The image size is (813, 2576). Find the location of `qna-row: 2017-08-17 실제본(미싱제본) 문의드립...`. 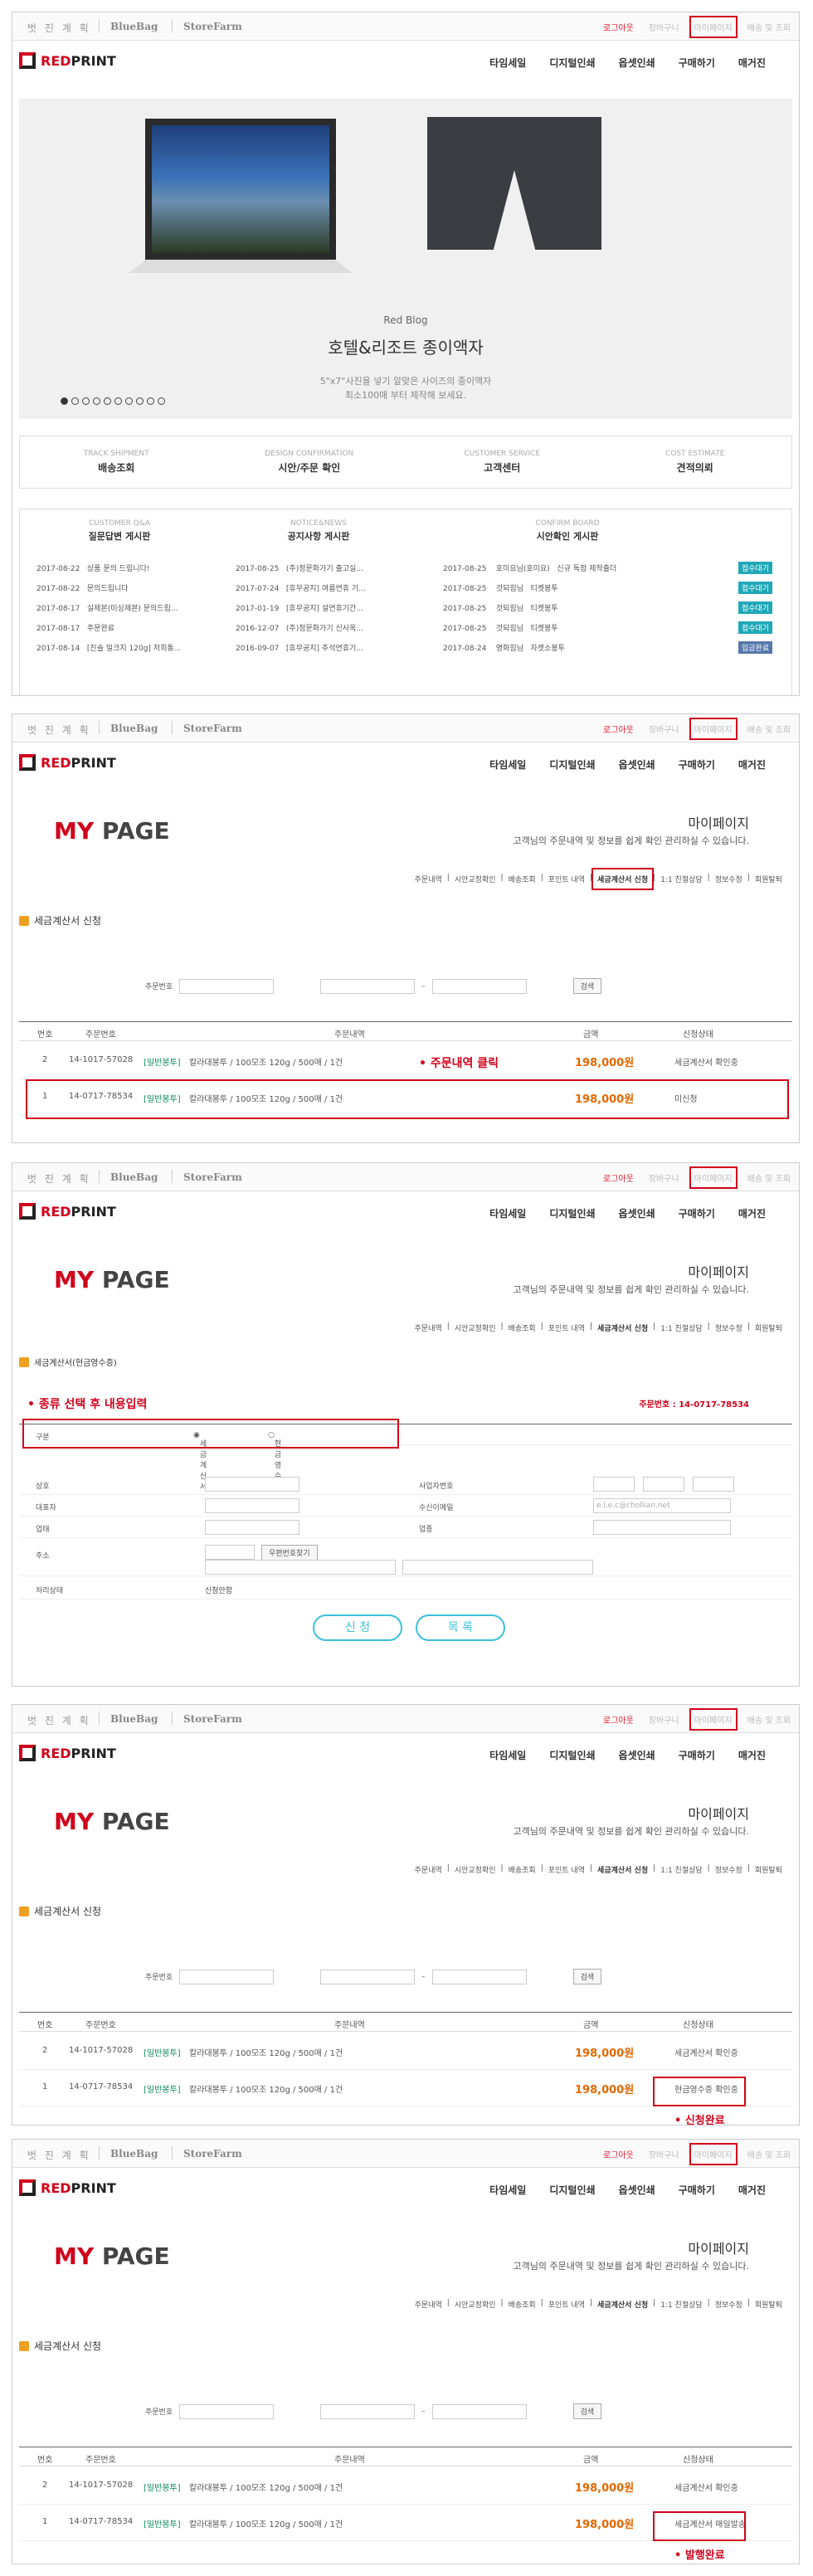

qna-row: 2017-08-17 실제본(미싱제본) 문의드립... is located at coordinates (128, 607).